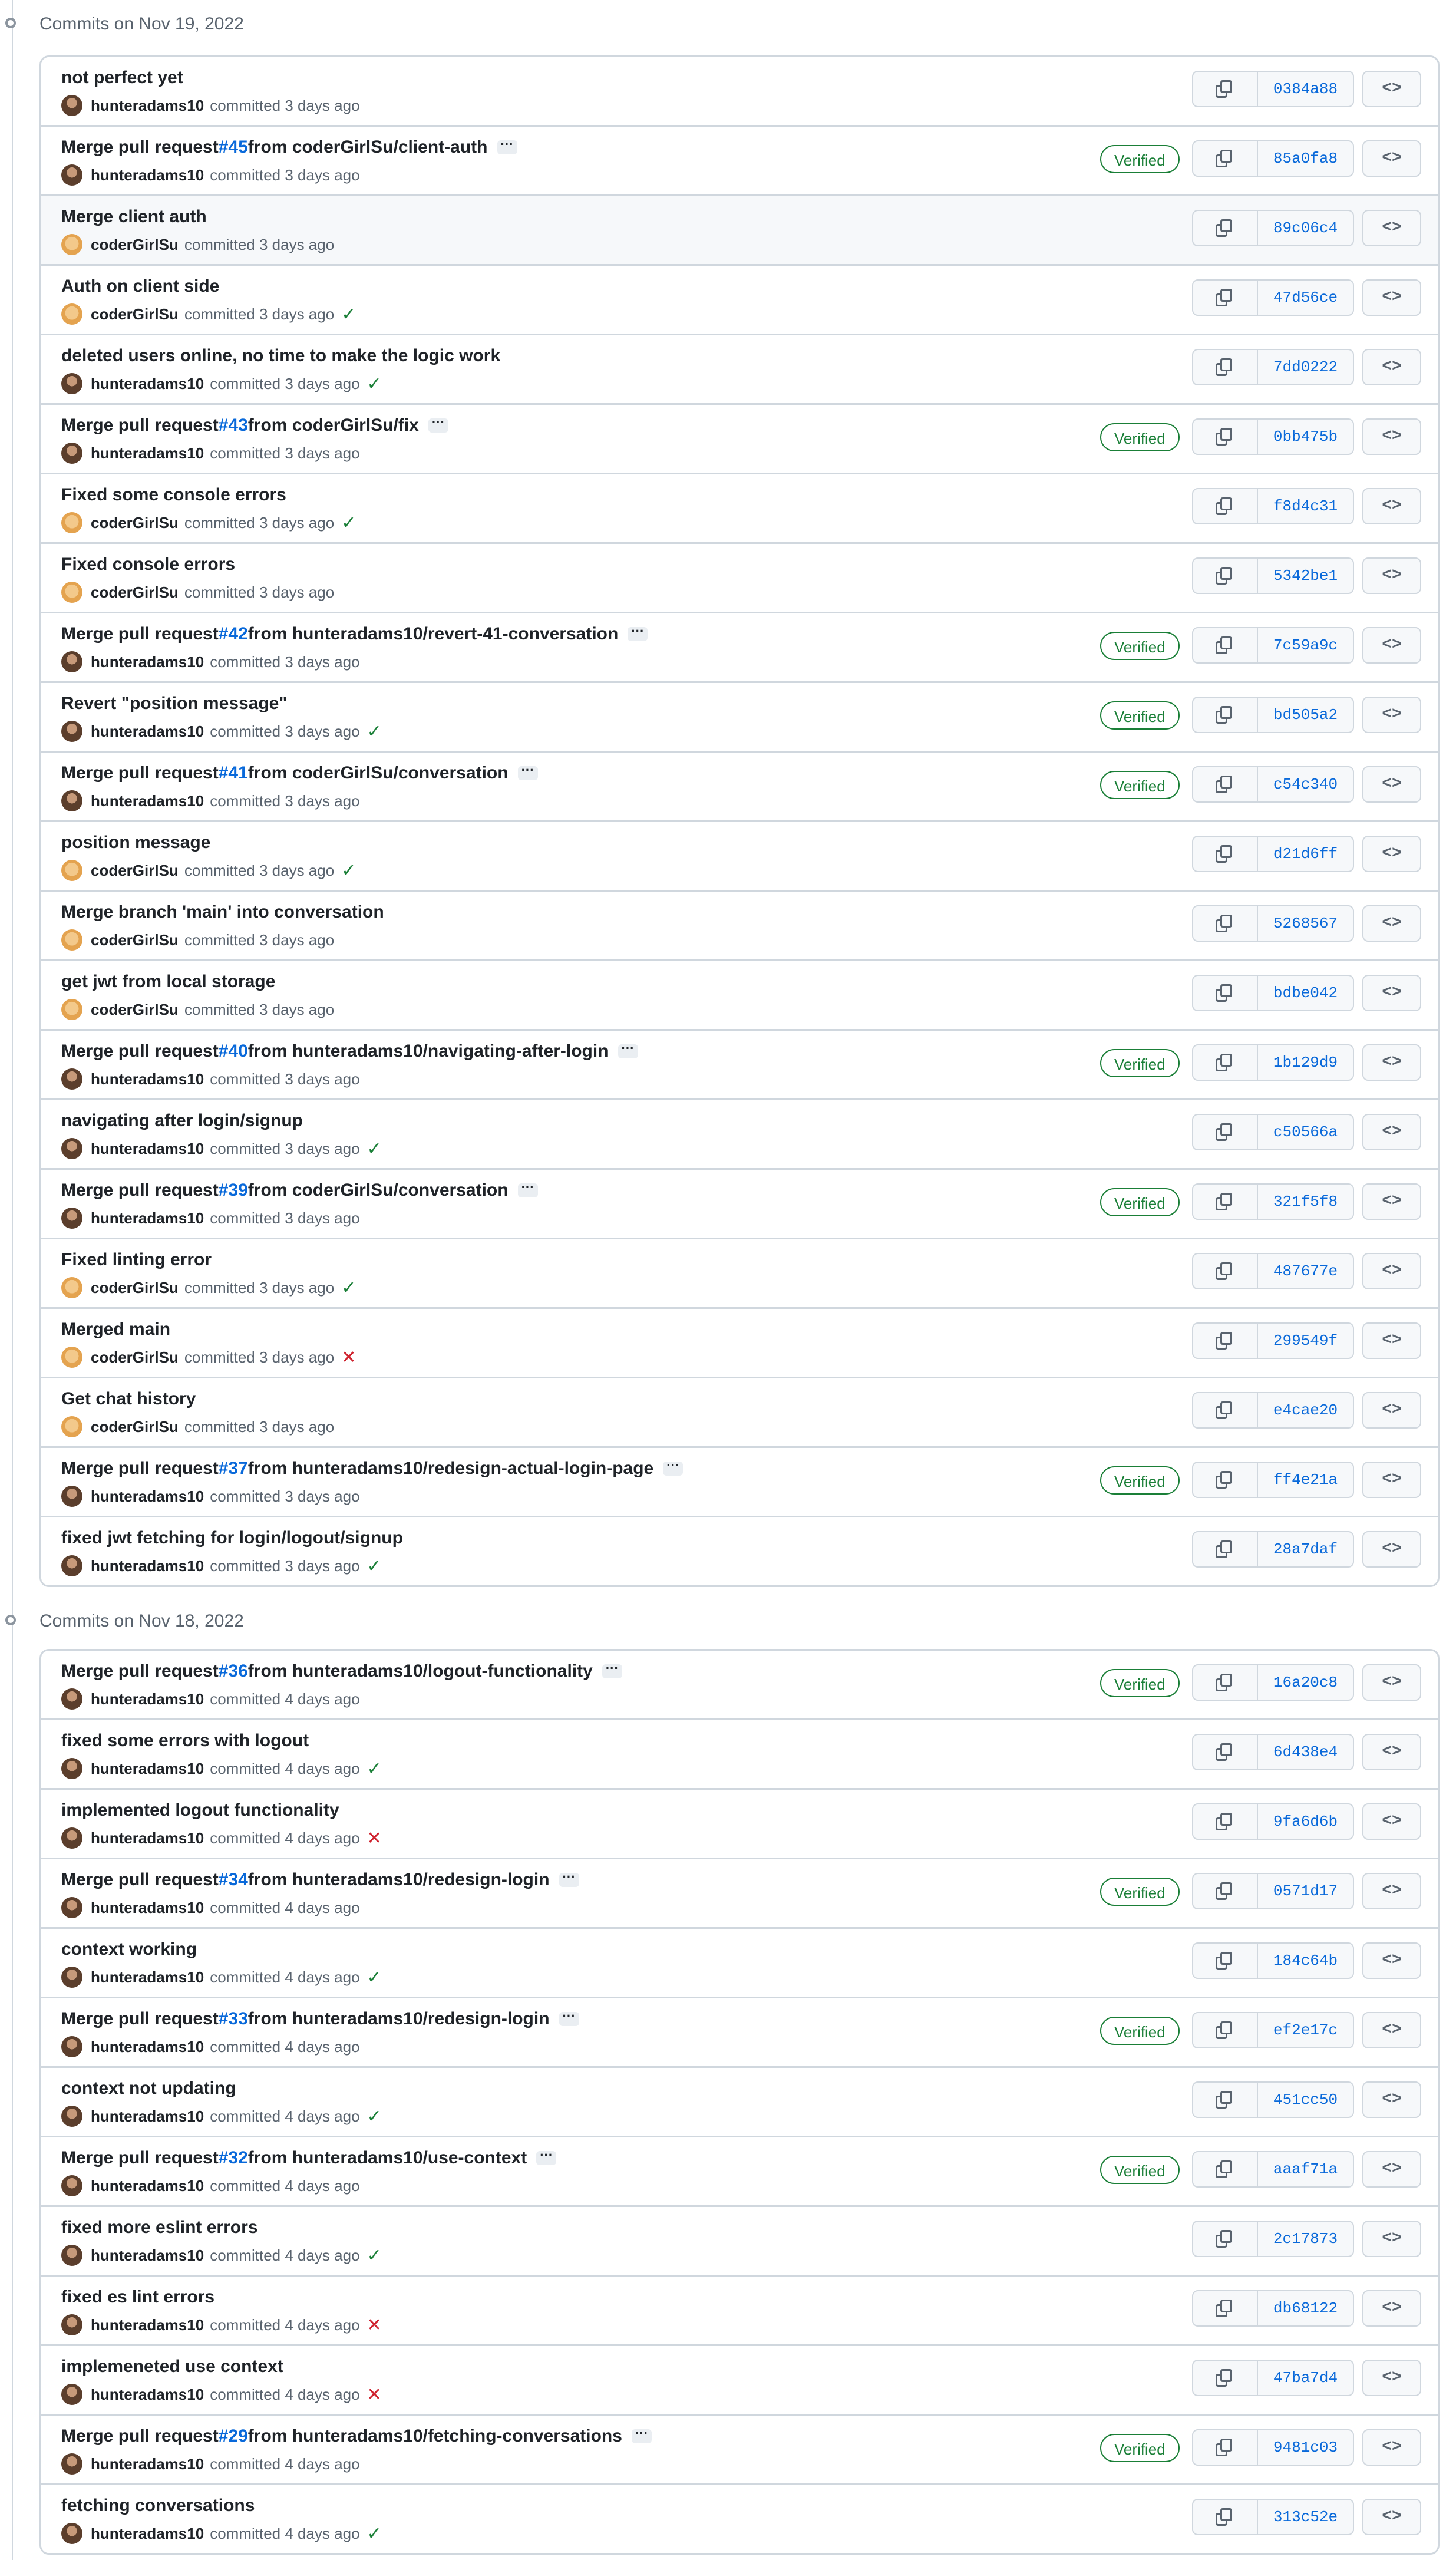  What do you see at coordinates (1305, 1549) in the screenshot?
I see `commit-sha-link: 28a7daf` at bounding box center [1305, 1549].